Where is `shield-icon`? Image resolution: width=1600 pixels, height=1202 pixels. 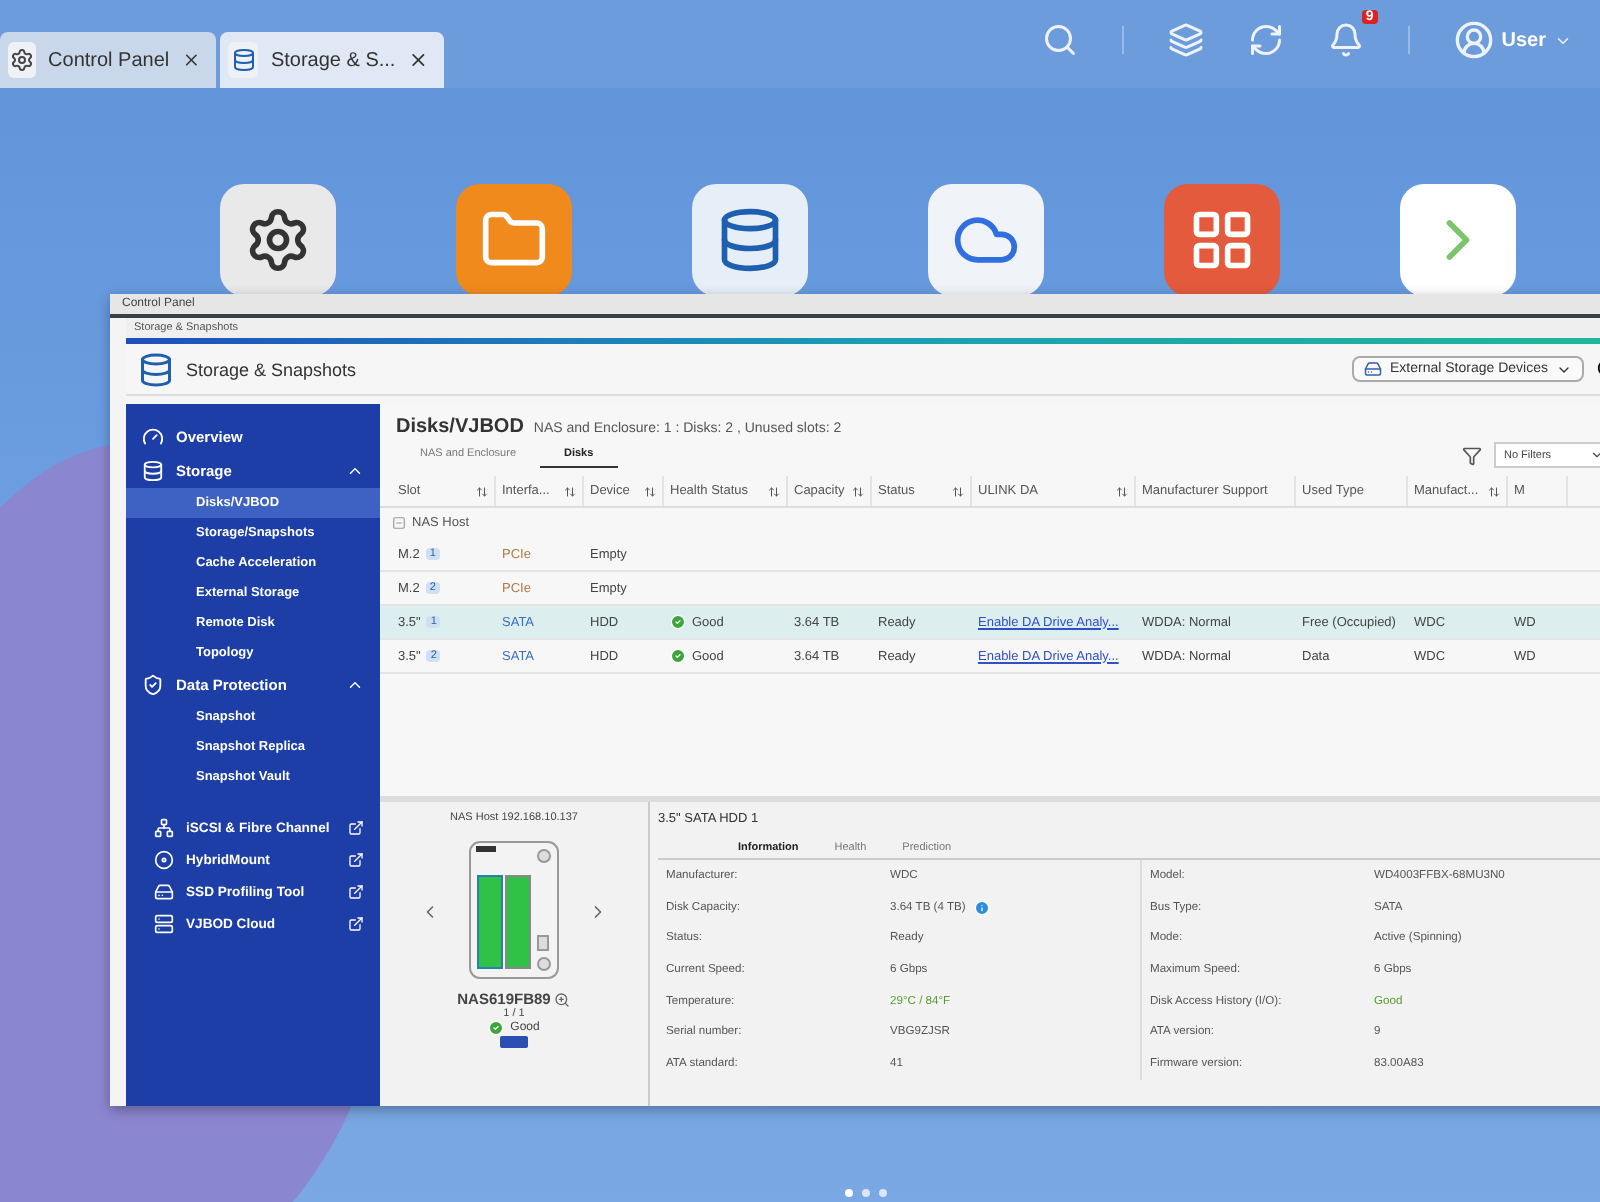 shield-icon is located at coordinates (153, 685).